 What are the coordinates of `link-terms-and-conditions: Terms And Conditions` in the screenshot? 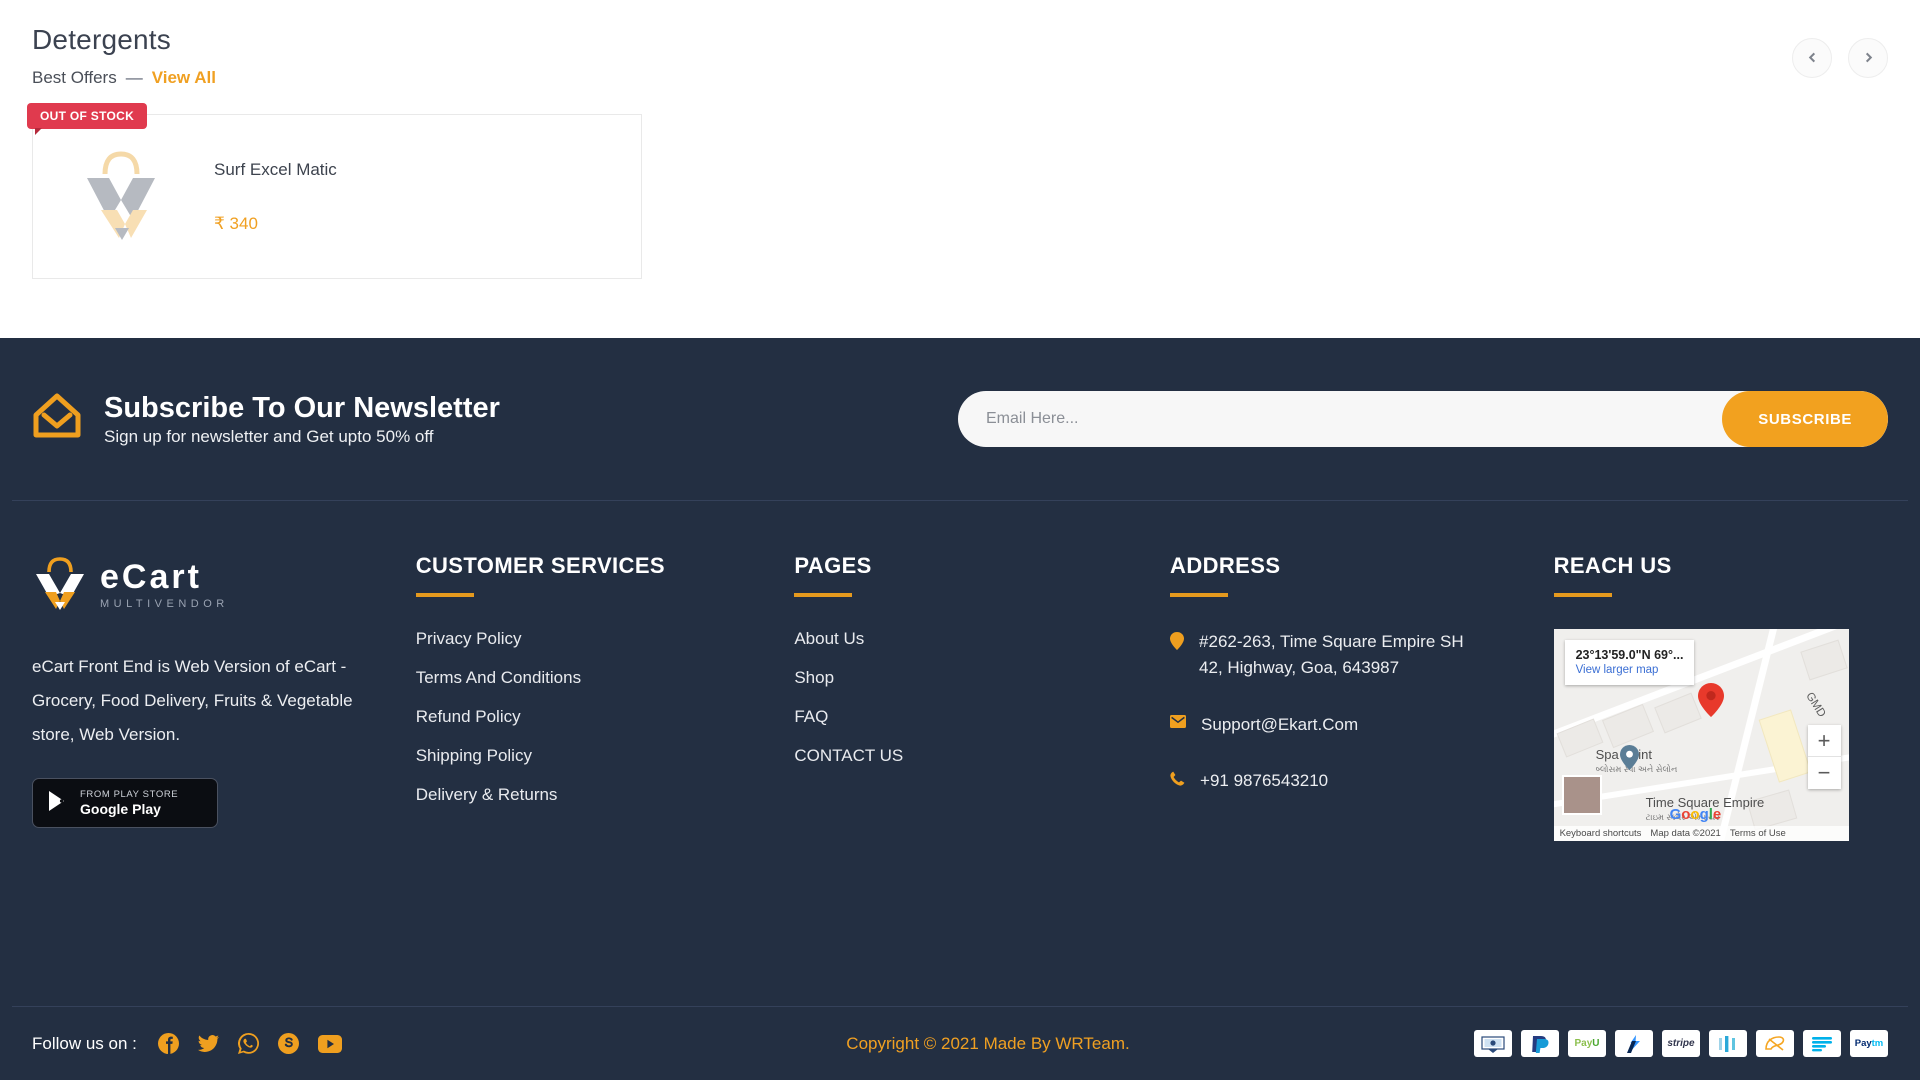 It's located at (590, 678).